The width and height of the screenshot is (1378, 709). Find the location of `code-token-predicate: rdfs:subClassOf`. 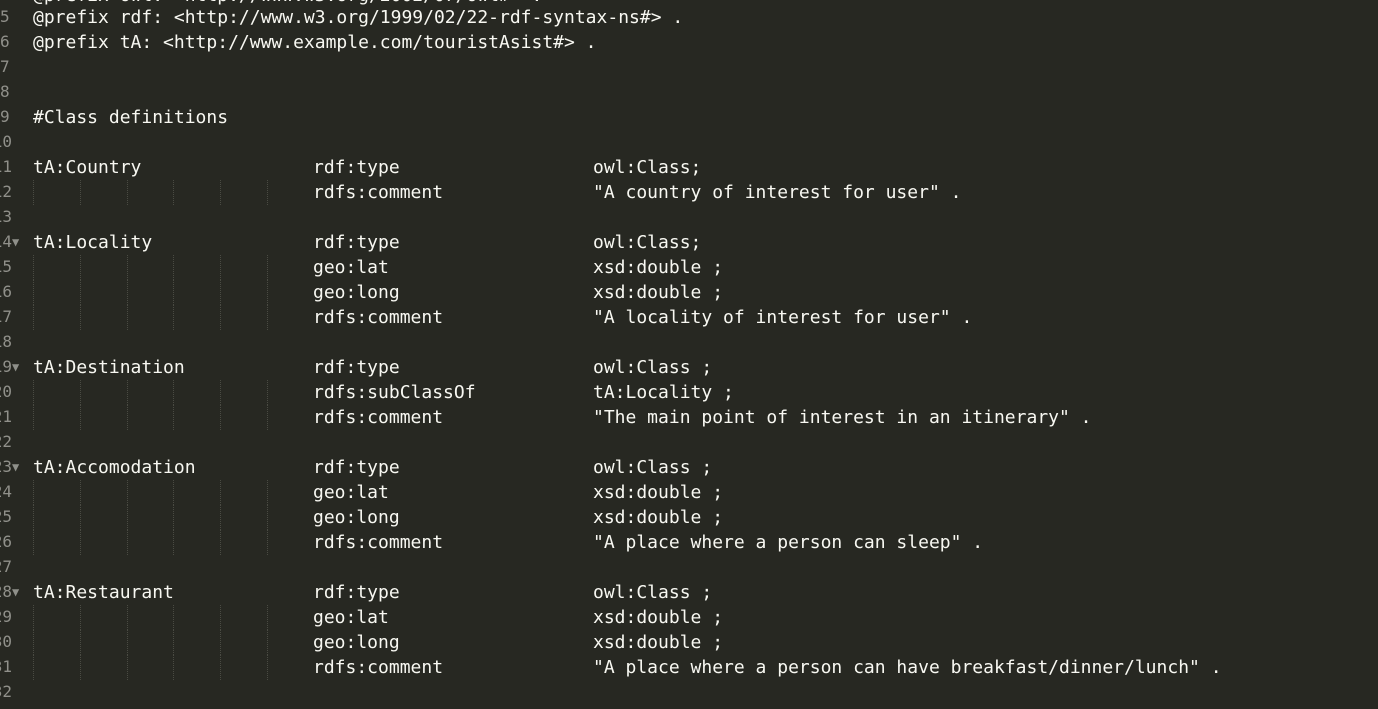

code-token-predicate: rdfs:subClassOf is located at coordinates (394, 392).